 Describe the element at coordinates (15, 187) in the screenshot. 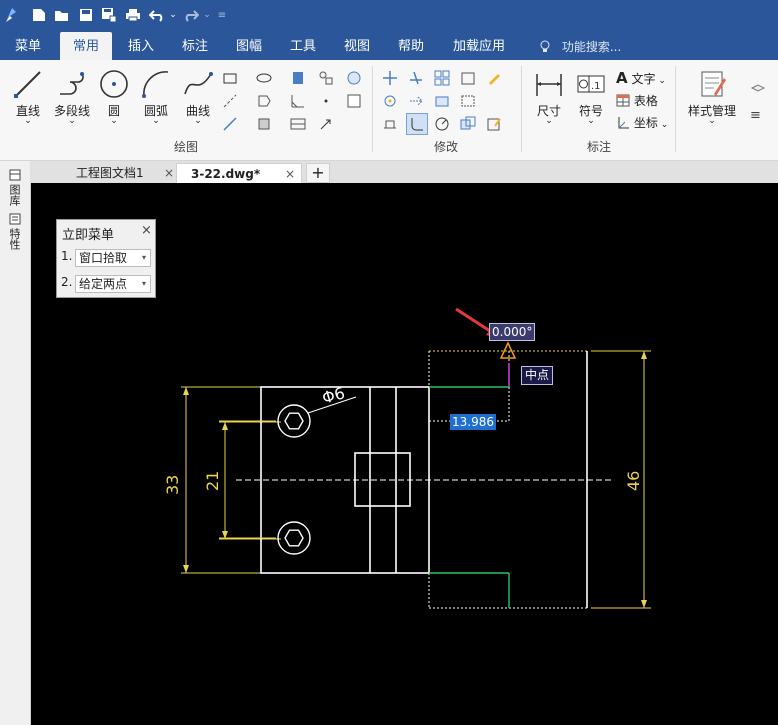

I see `library-panel-tab: 图库` at that location.